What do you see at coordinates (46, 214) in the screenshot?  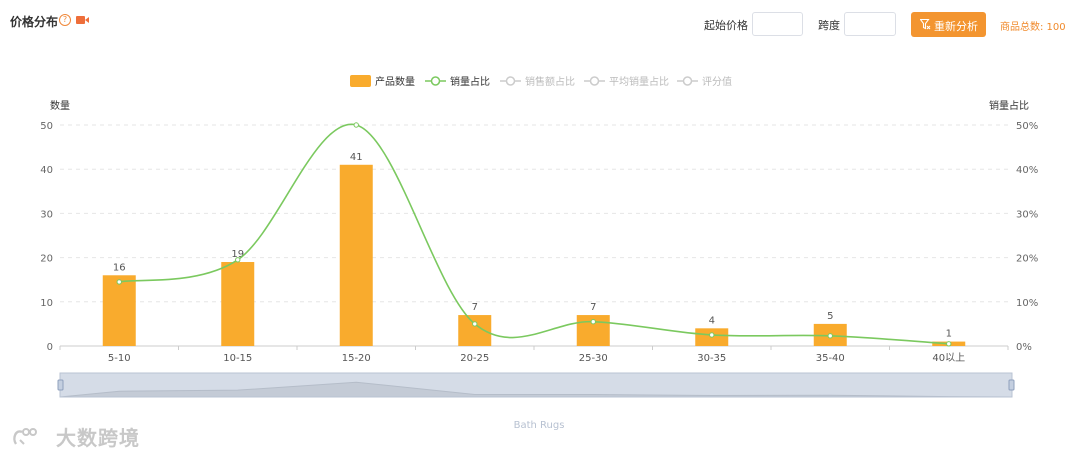 I see `y-left-tick-label: 30` at bounding box center [46, 214].